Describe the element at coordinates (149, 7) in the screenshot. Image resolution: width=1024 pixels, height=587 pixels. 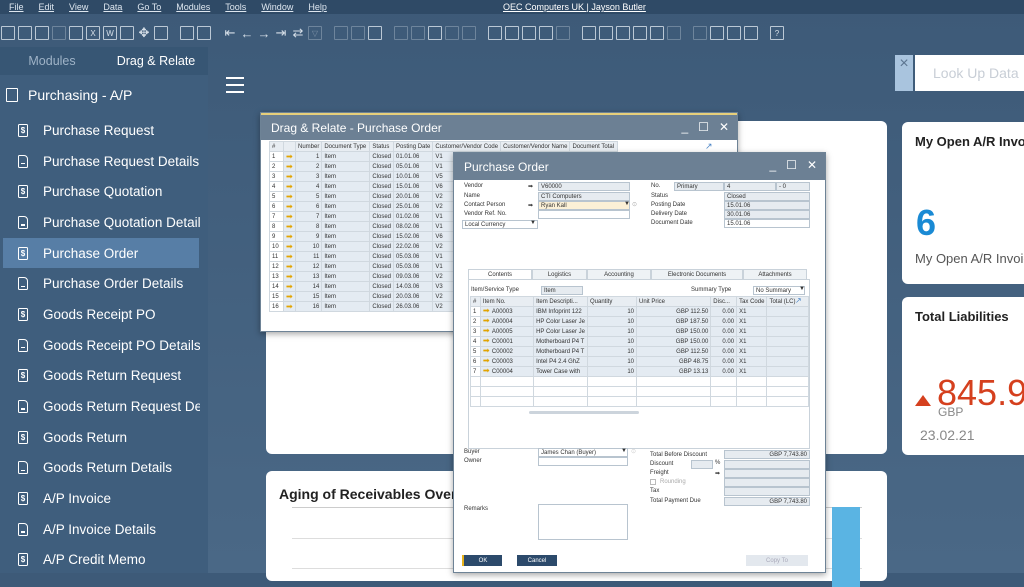
I see `menu-goto: Go To` at that location.